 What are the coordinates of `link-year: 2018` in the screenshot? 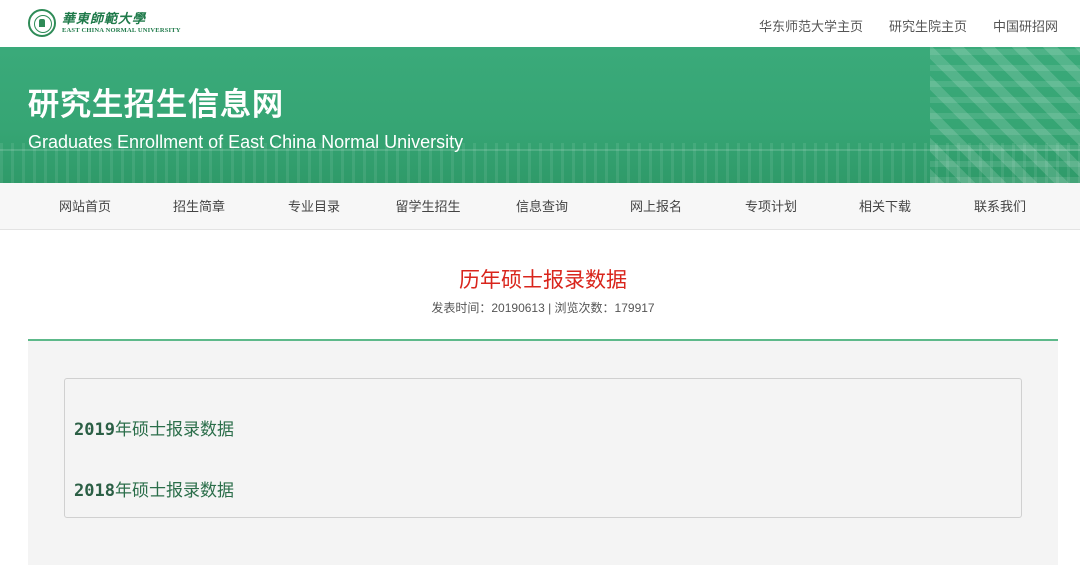 It's located at (94, 491).